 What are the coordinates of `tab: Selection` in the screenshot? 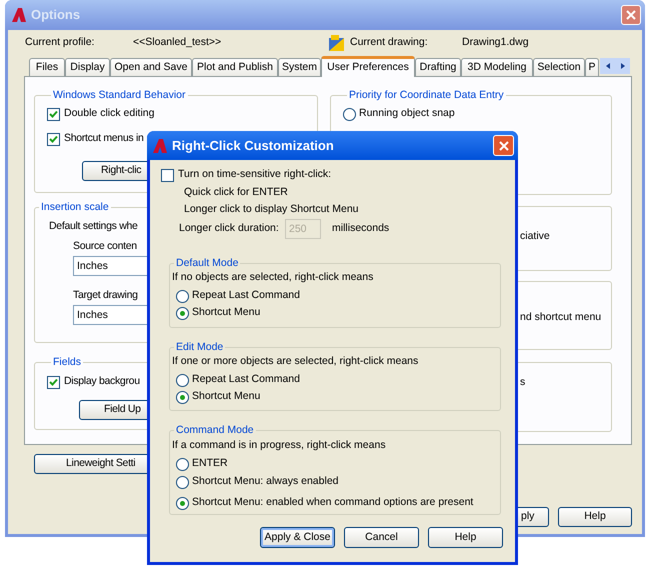 It's located at (559, 67).